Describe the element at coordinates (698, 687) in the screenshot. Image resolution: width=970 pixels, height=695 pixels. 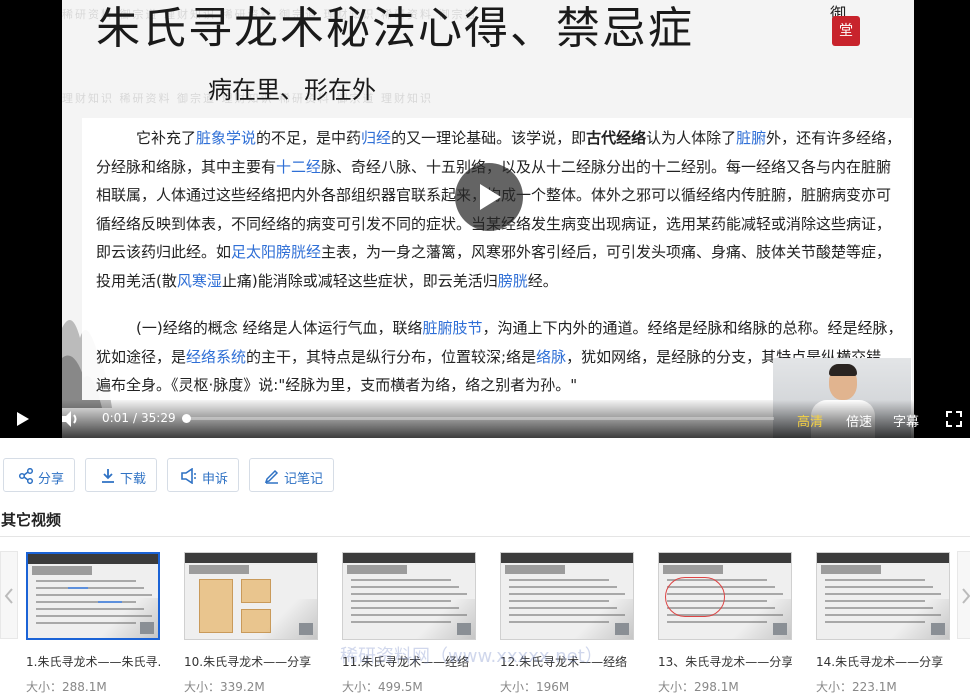
I see `video-card-size: 大小：298.1M` at that location.